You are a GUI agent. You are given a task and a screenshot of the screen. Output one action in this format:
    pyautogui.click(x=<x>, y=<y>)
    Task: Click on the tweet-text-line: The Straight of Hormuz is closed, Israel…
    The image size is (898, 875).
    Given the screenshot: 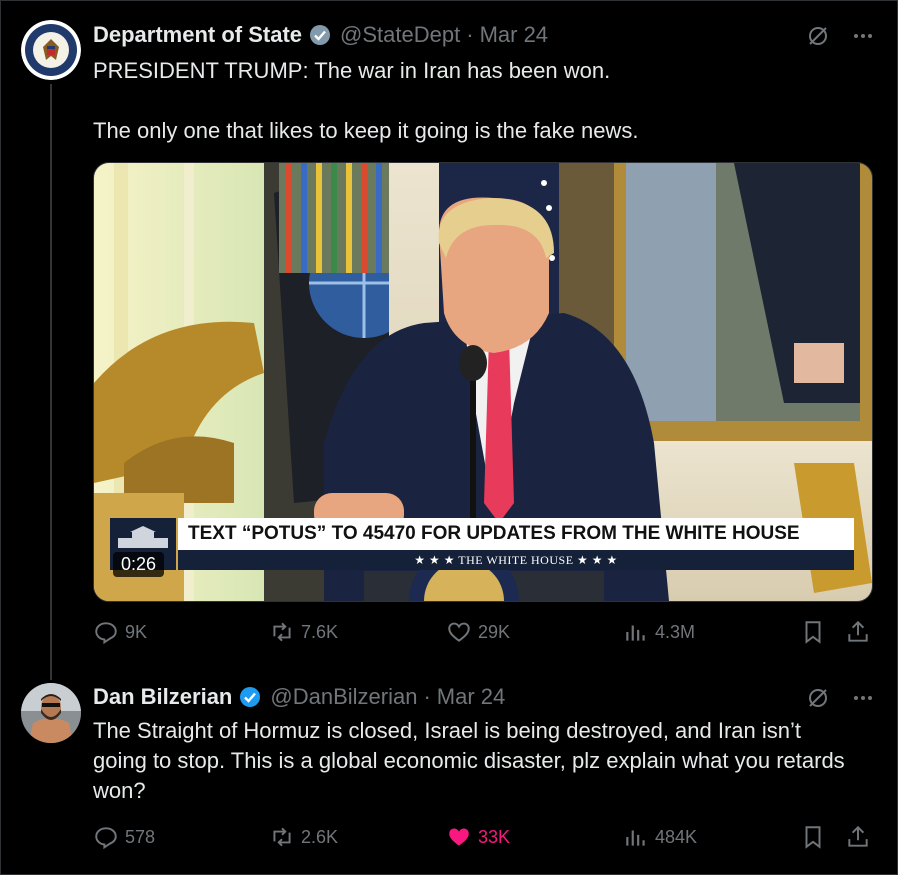 What is the action you would take?
    pyautogui.click(x=469, y=760)
    